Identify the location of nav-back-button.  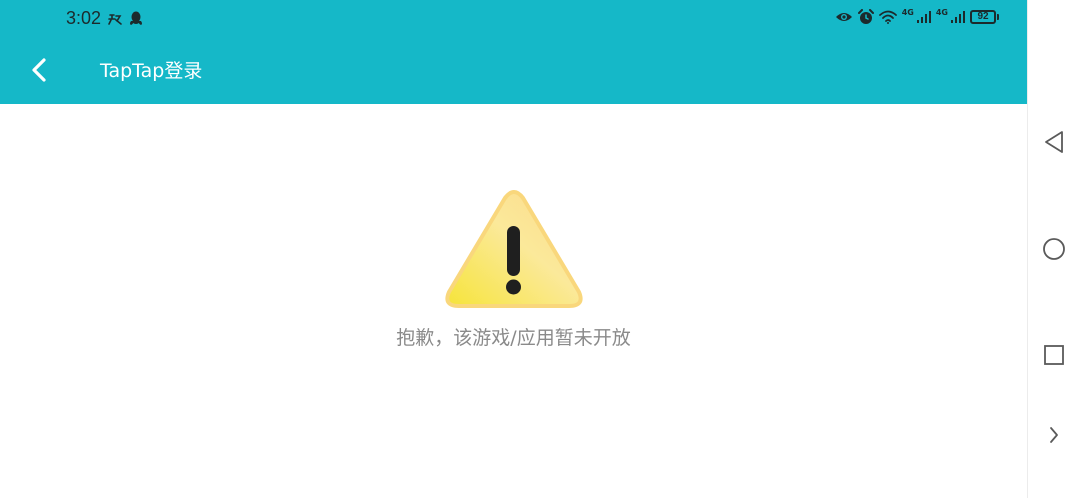
(1054, 142).